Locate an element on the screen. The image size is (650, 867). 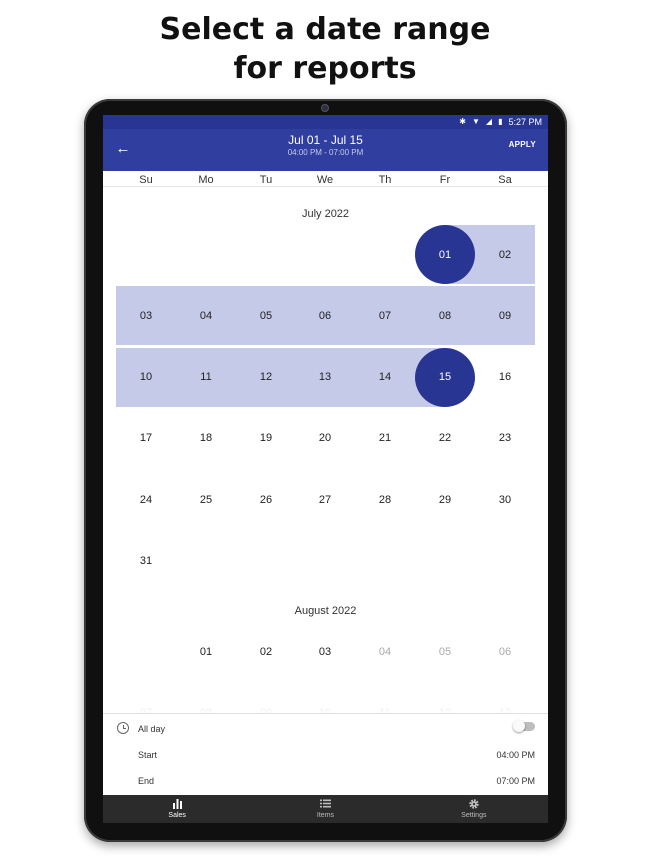
day-number: 11 is located at coordinates (206, 377).